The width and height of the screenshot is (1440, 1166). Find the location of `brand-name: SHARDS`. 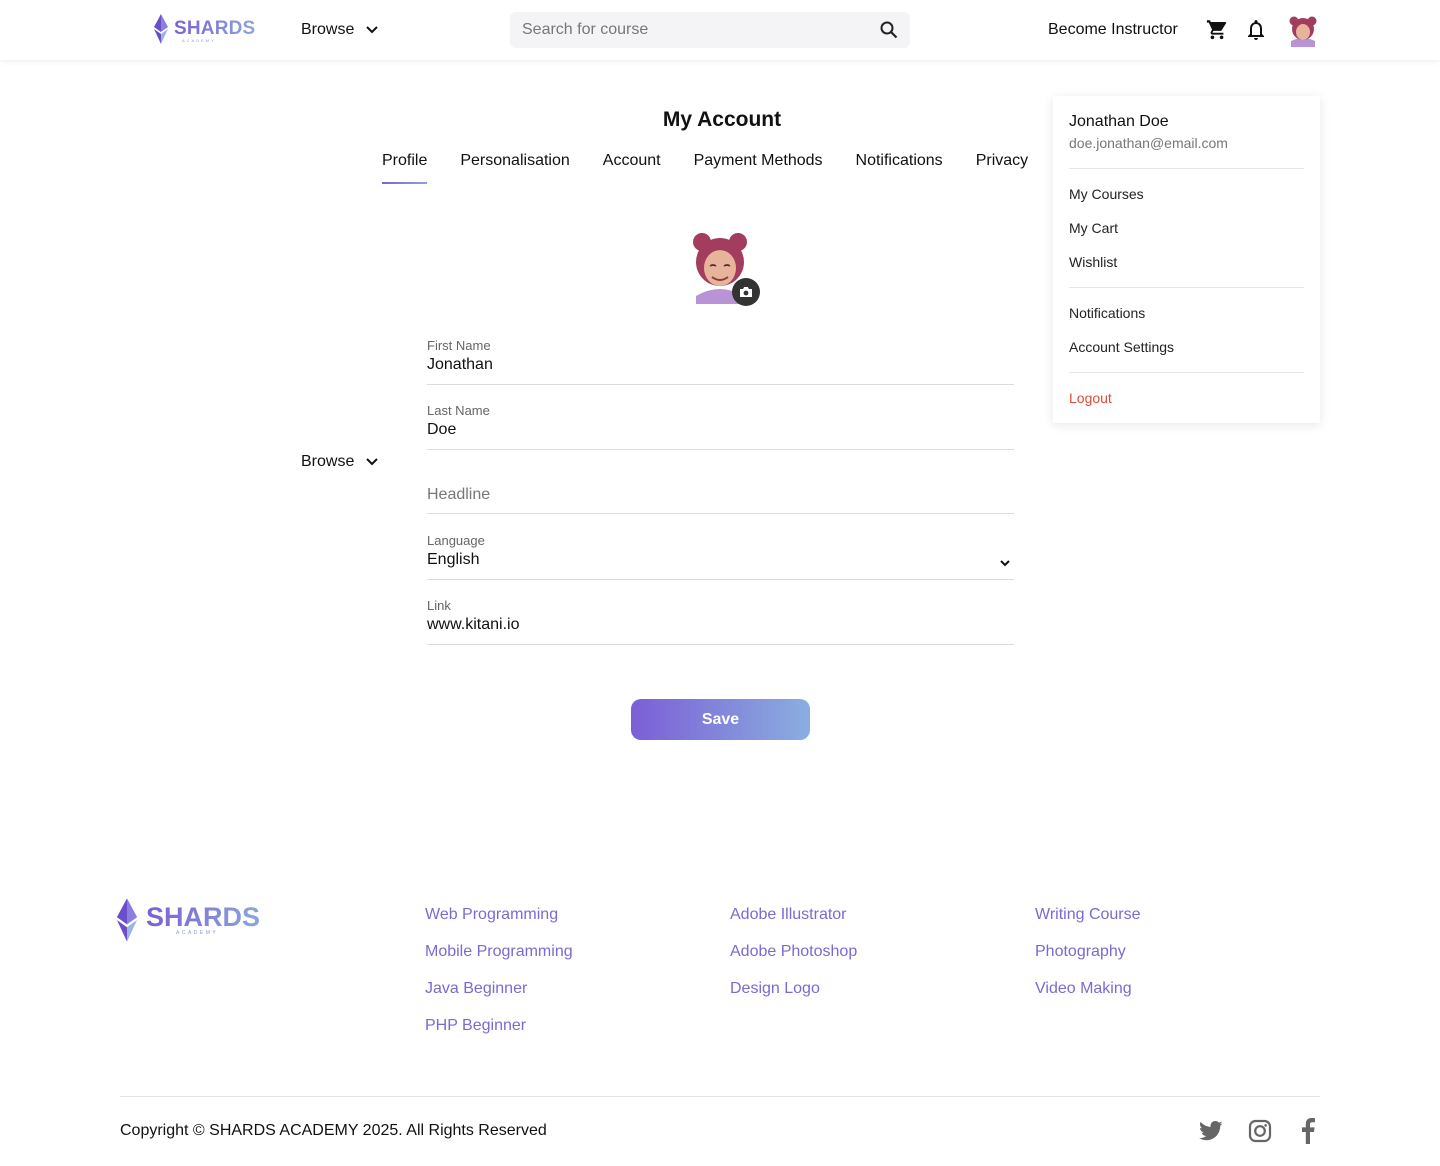

brand-name: SHARDS is located at coordinates (215, 28).